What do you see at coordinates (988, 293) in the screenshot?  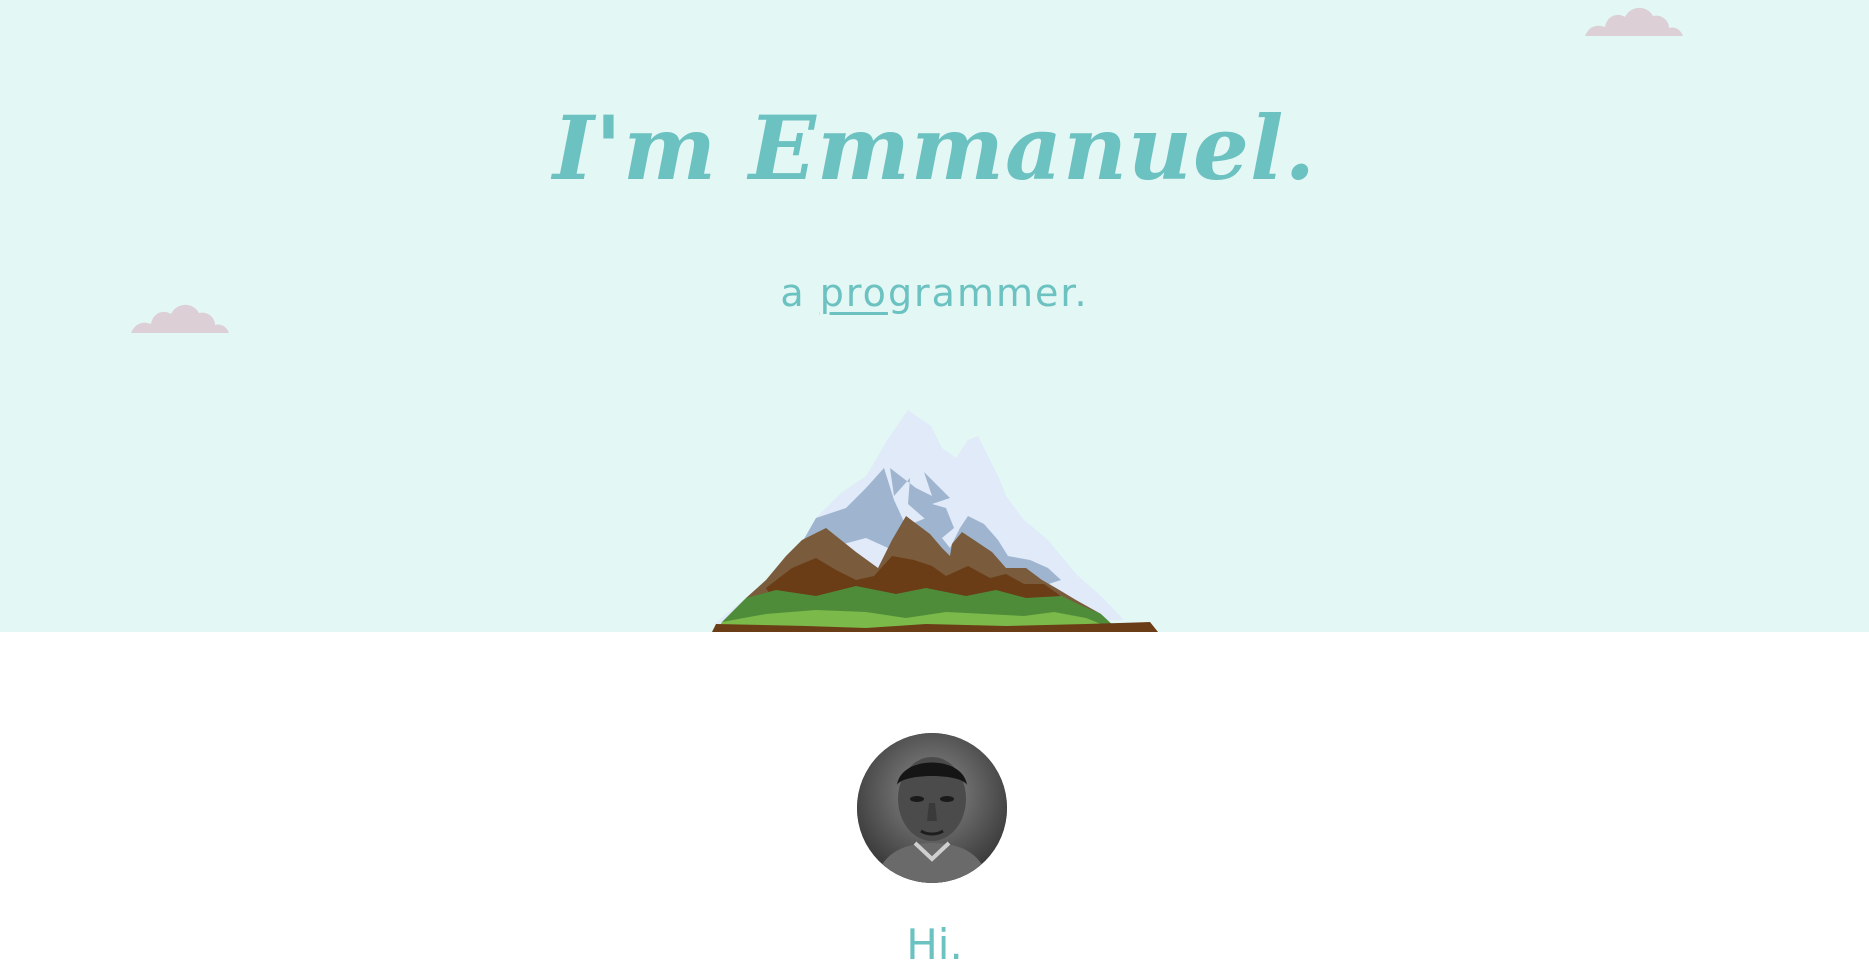 I see `subtitle-suffix: grammer.` at bounding box center [988, 293].